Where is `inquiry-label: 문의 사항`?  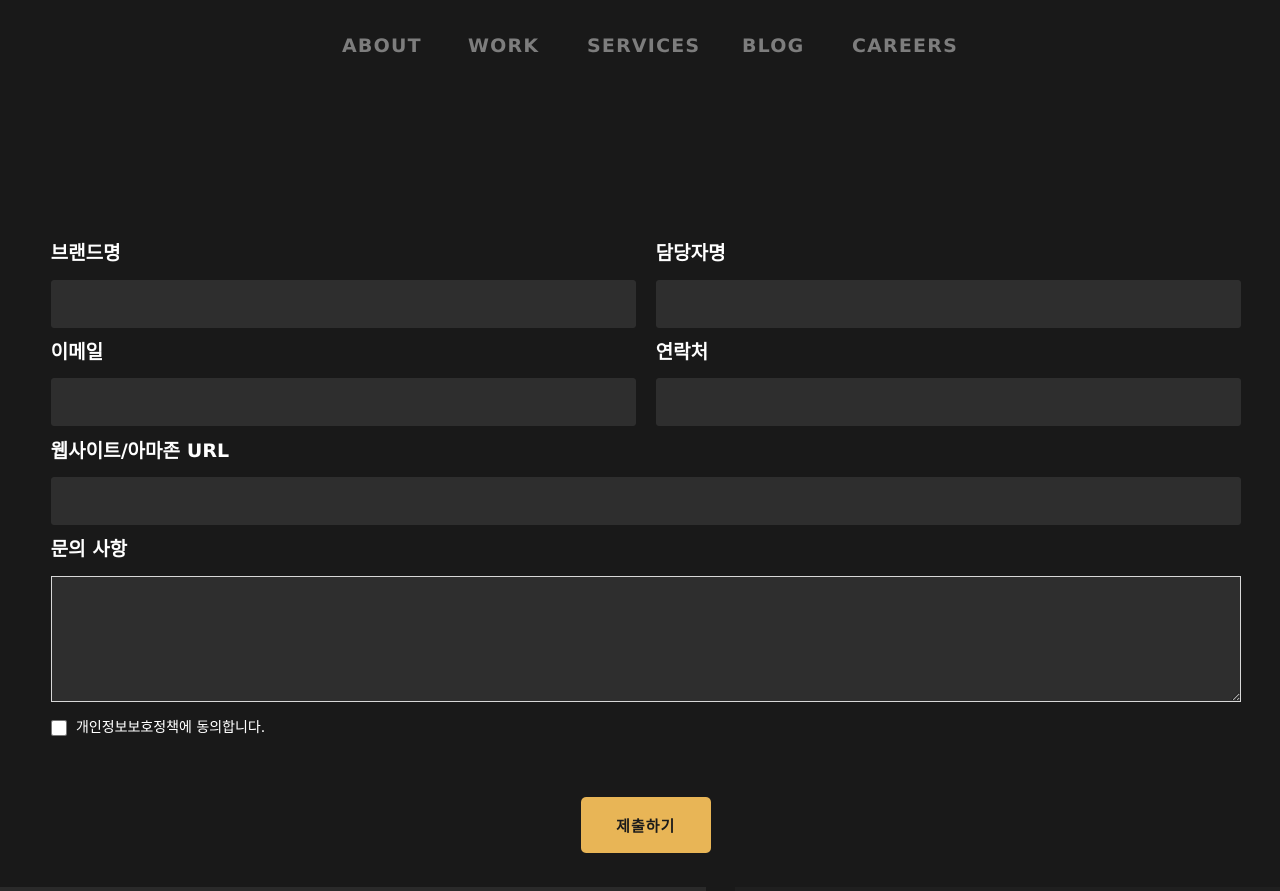 inquiry-label: 문의 사항 is located at coordinates (89, 549).